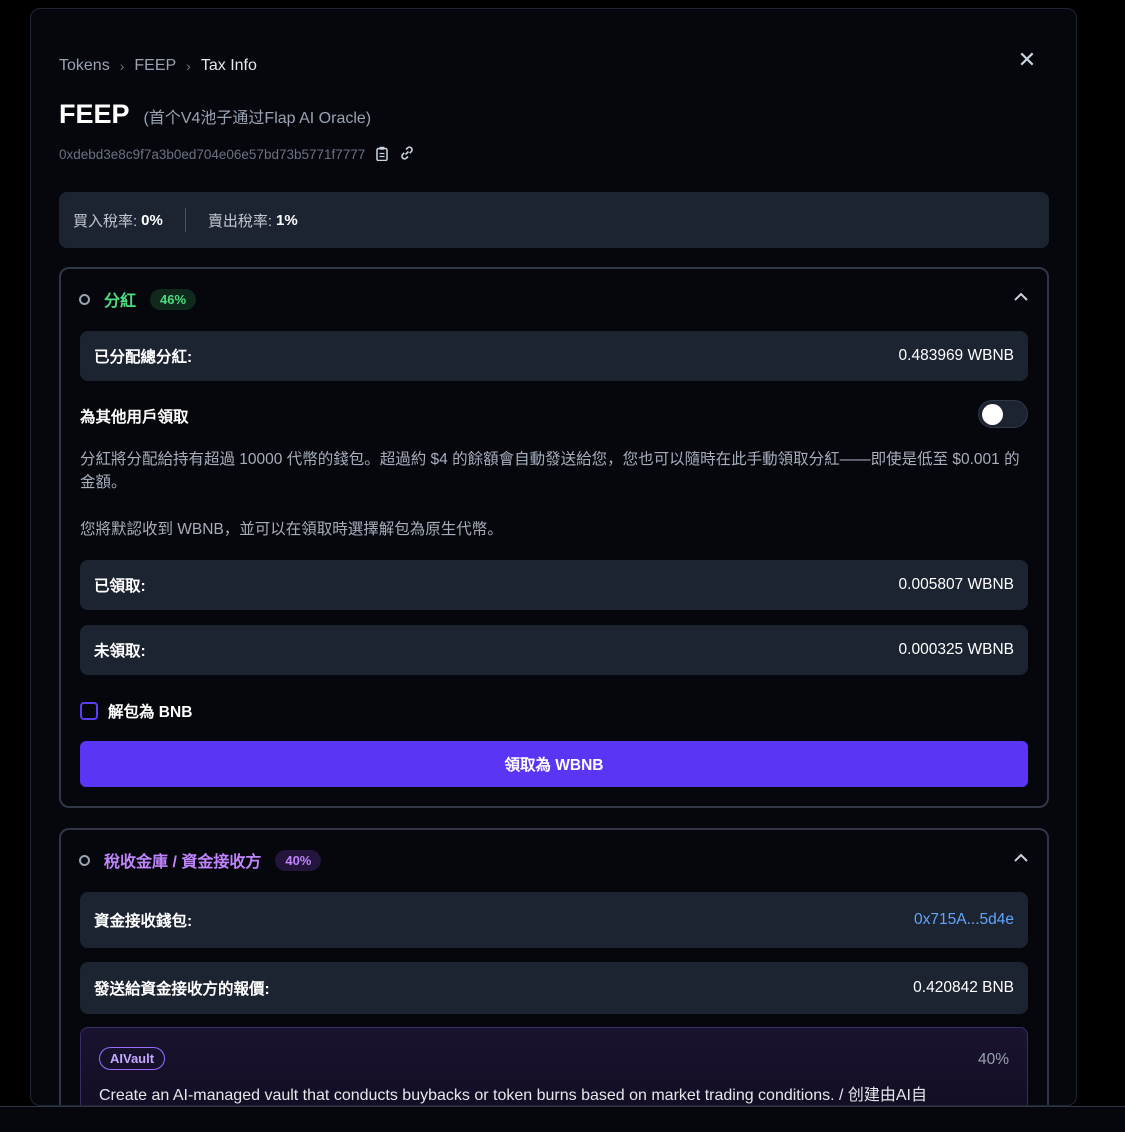 Image resolution: width=1125 pixels, height=1132 pixels. I want to click on sell-tax-value: 1%, so click(287, 220).